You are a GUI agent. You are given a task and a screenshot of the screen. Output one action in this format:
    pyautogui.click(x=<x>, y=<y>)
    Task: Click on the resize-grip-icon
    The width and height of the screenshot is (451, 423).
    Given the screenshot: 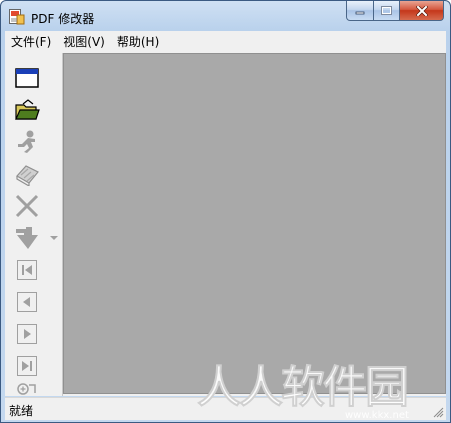 What is the action you would take?
    pyautogui.click(x=438, y=412)
    